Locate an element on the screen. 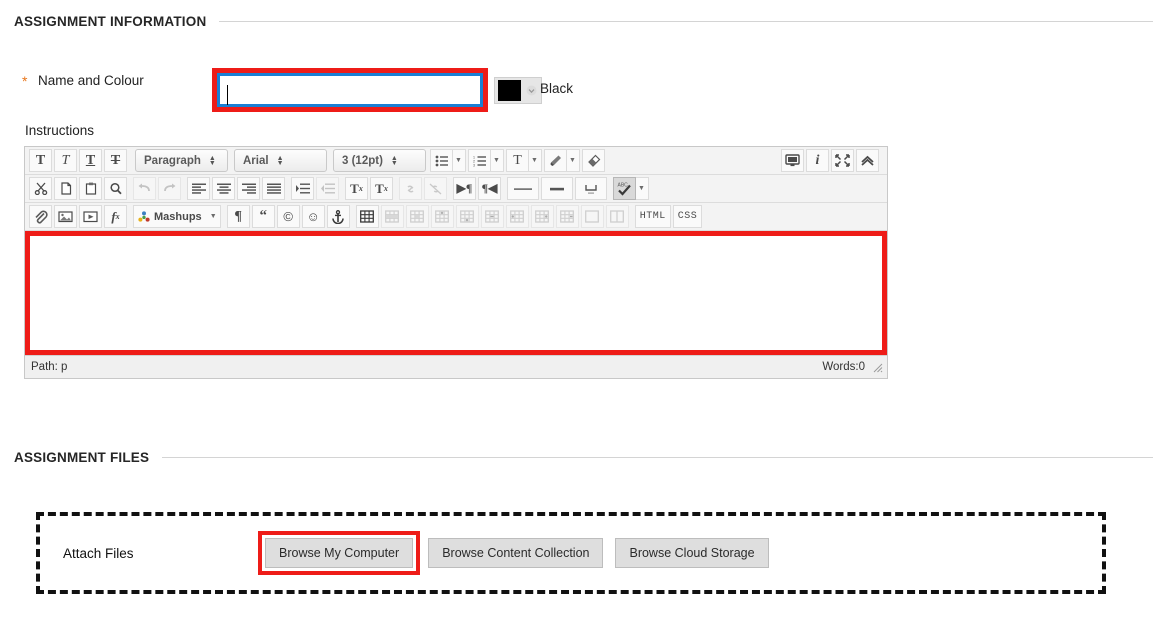 The height and width of the screenshot is (628, 1155). anchor-icon is located at coordinates (338, 216).